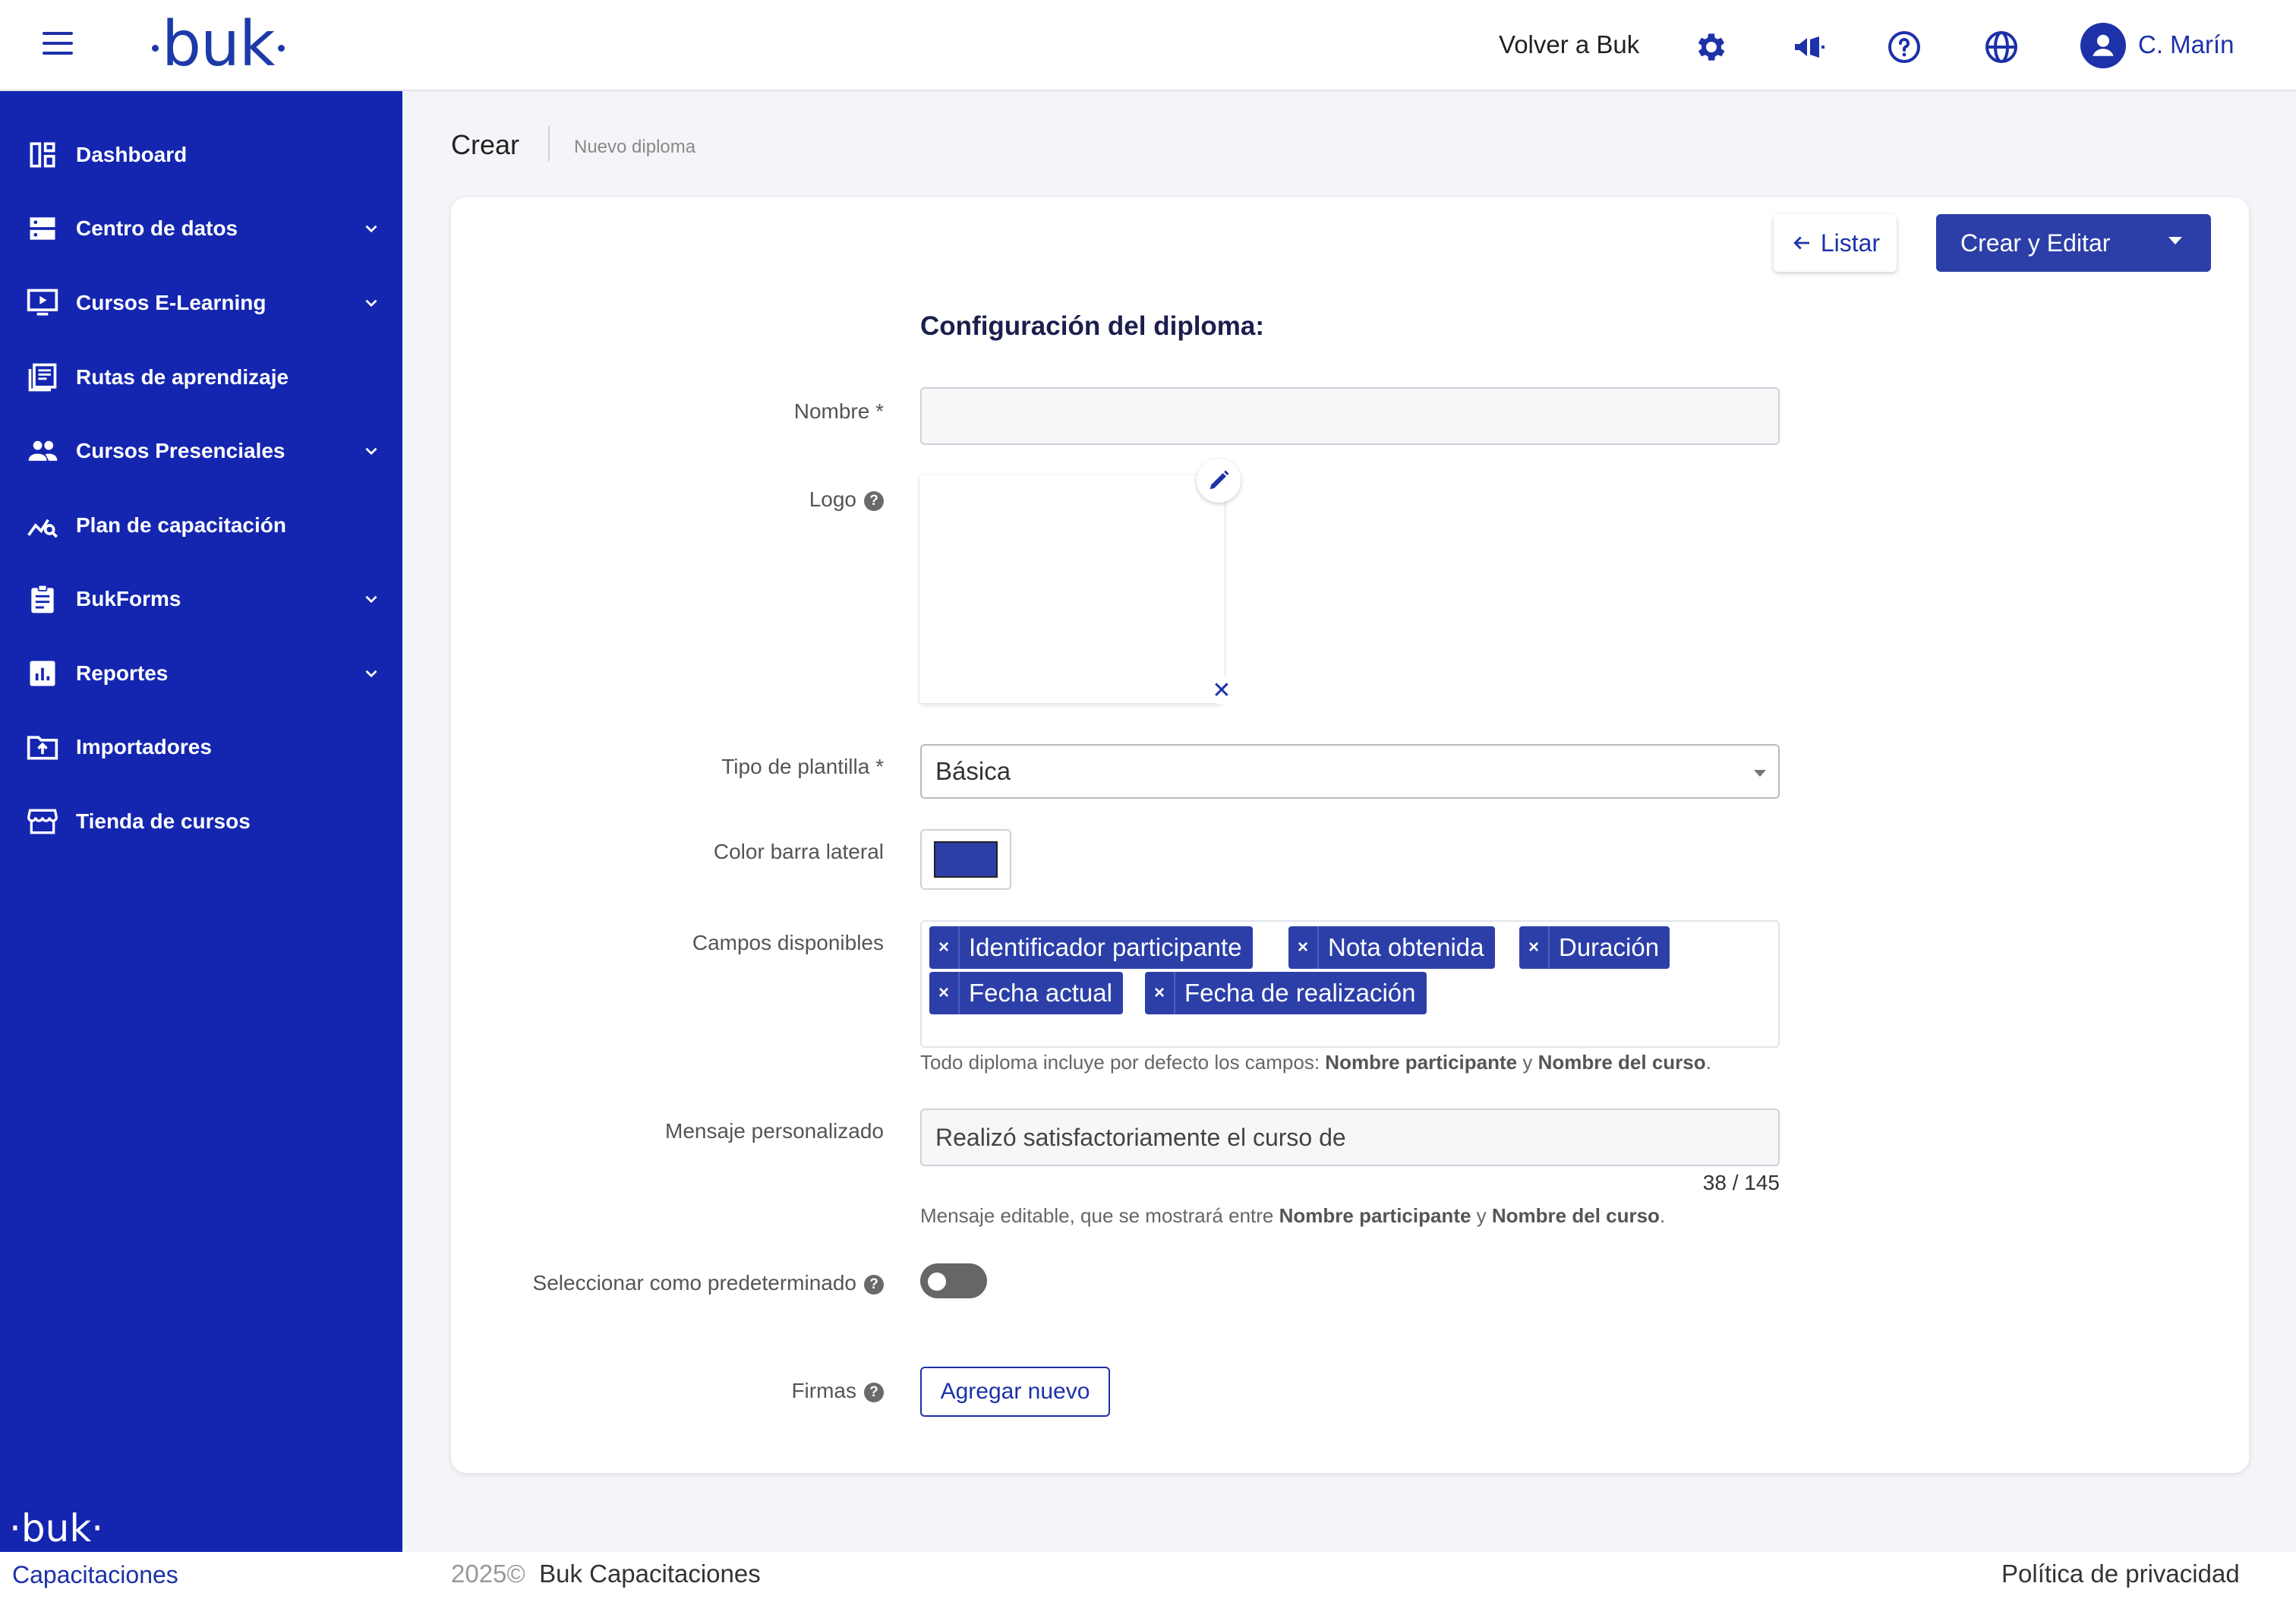  I want to click on sidebar-item-label: Rutas de aprendizaje, so click(183, 377).